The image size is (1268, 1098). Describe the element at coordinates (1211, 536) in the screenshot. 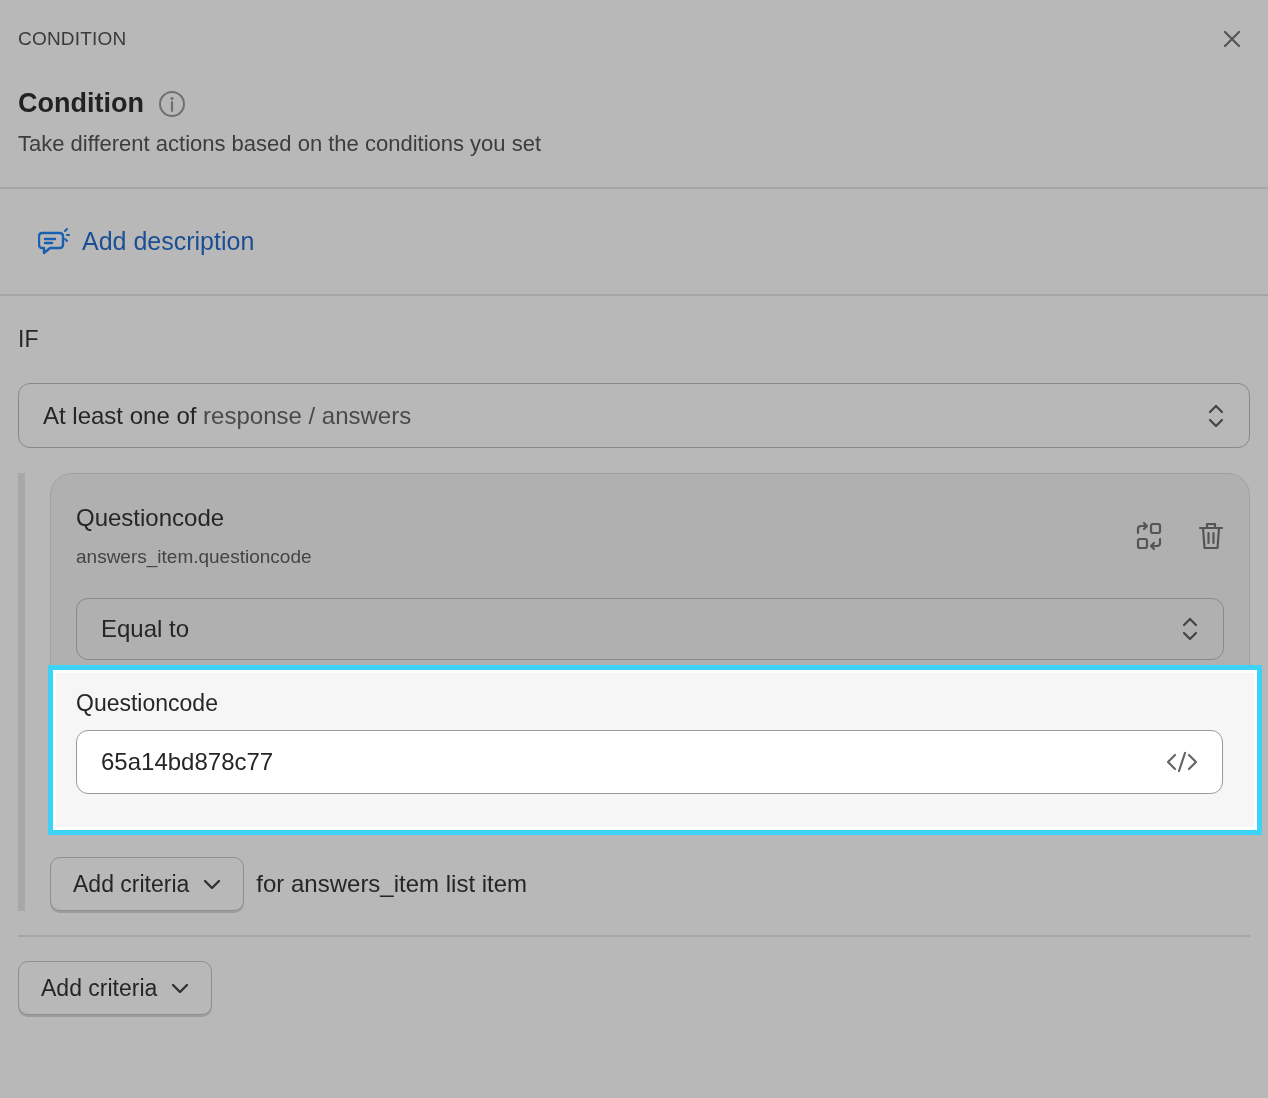

I see `trash-icon` at that location.